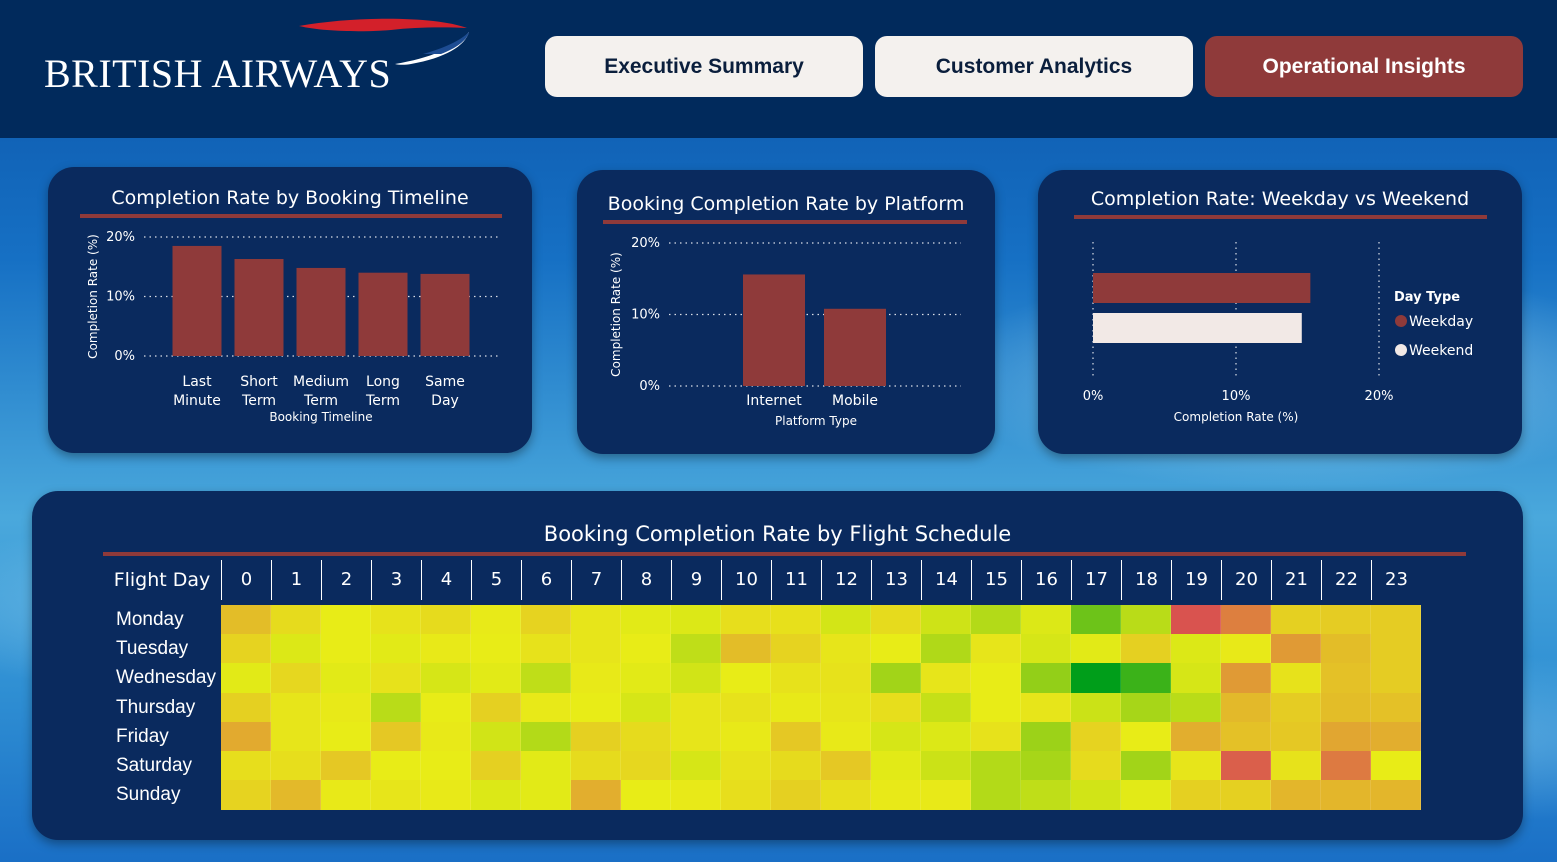 Image resolution: width=1557 pixels, height=862 pixels. What do you see at coordinates (445, 382) in the screenshot?
I see `x-tick-label: Same` at bounding box center [445, 382].